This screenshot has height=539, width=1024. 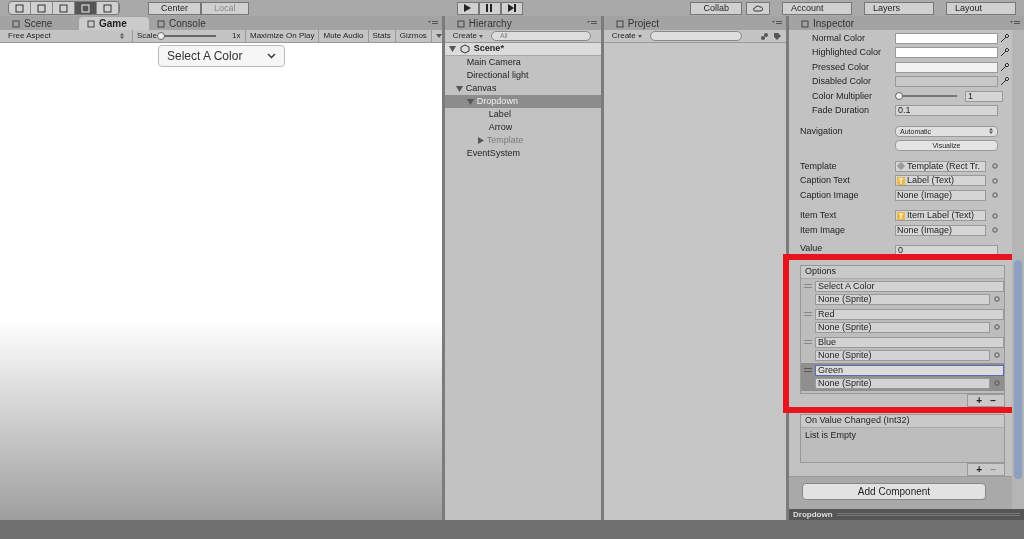 What do you see at coordinates (221, 56) in the screenshot?
I see `color-dropdown: Select A Color` at bounding box center [221, 56].